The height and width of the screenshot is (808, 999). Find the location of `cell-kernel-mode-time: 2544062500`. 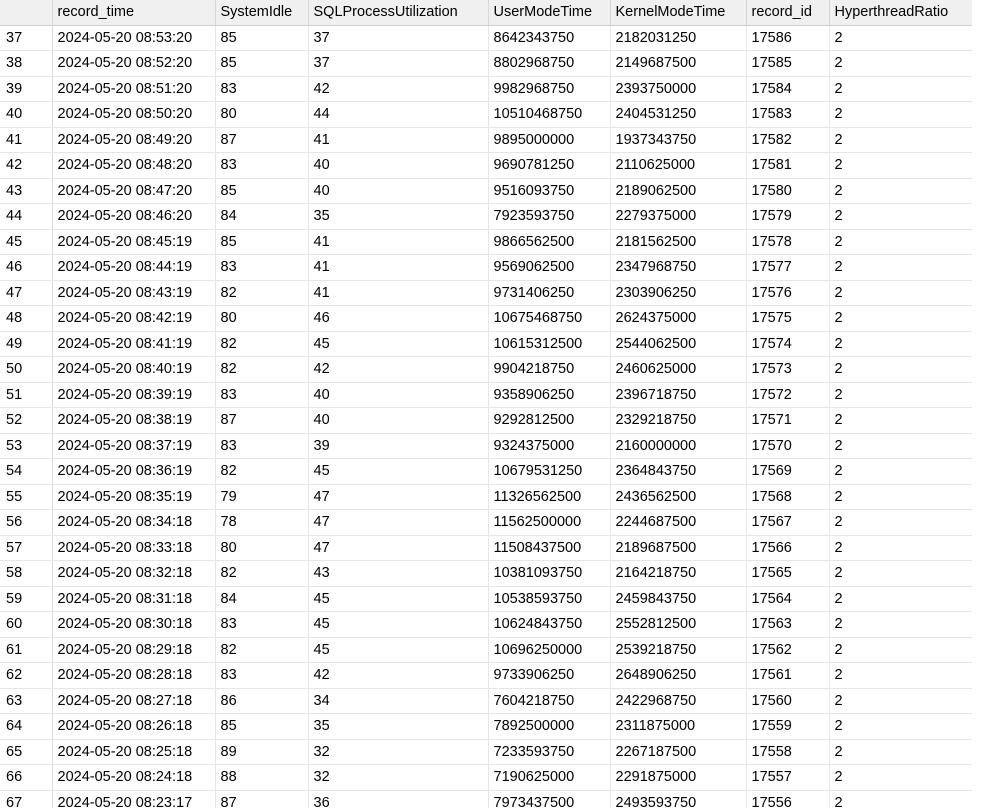

cell-kernel-mode-time: 2544062500 is located at coordinates (678, 344).